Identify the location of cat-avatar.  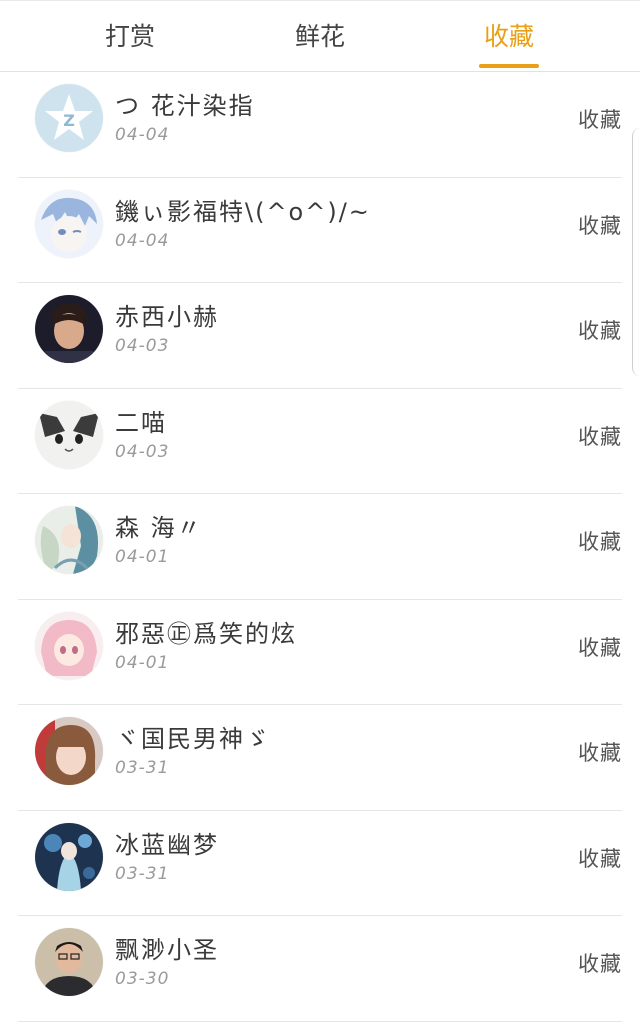
(69, 434).